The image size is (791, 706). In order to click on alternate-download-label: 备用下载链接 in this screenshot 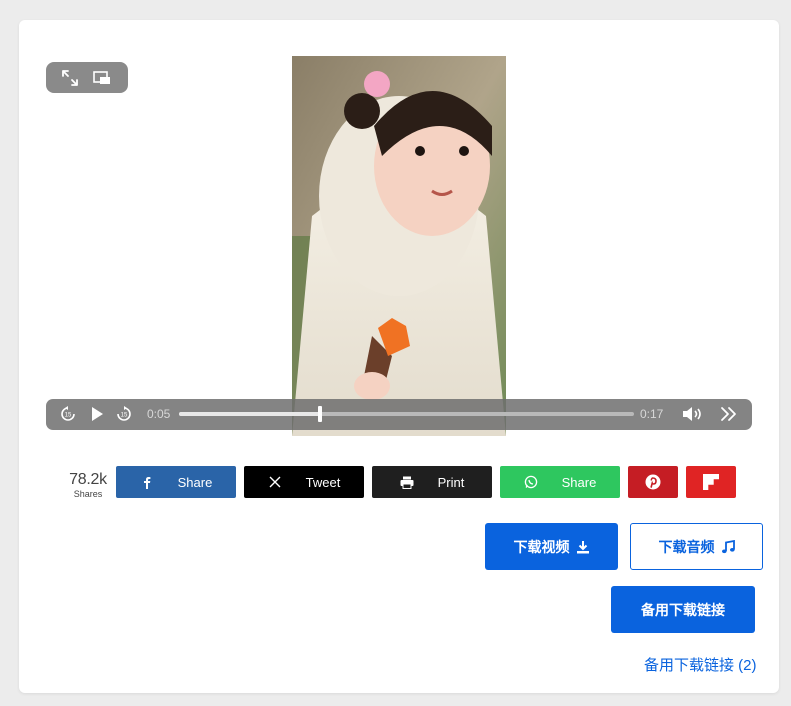, I will do `click(683, 609)`.